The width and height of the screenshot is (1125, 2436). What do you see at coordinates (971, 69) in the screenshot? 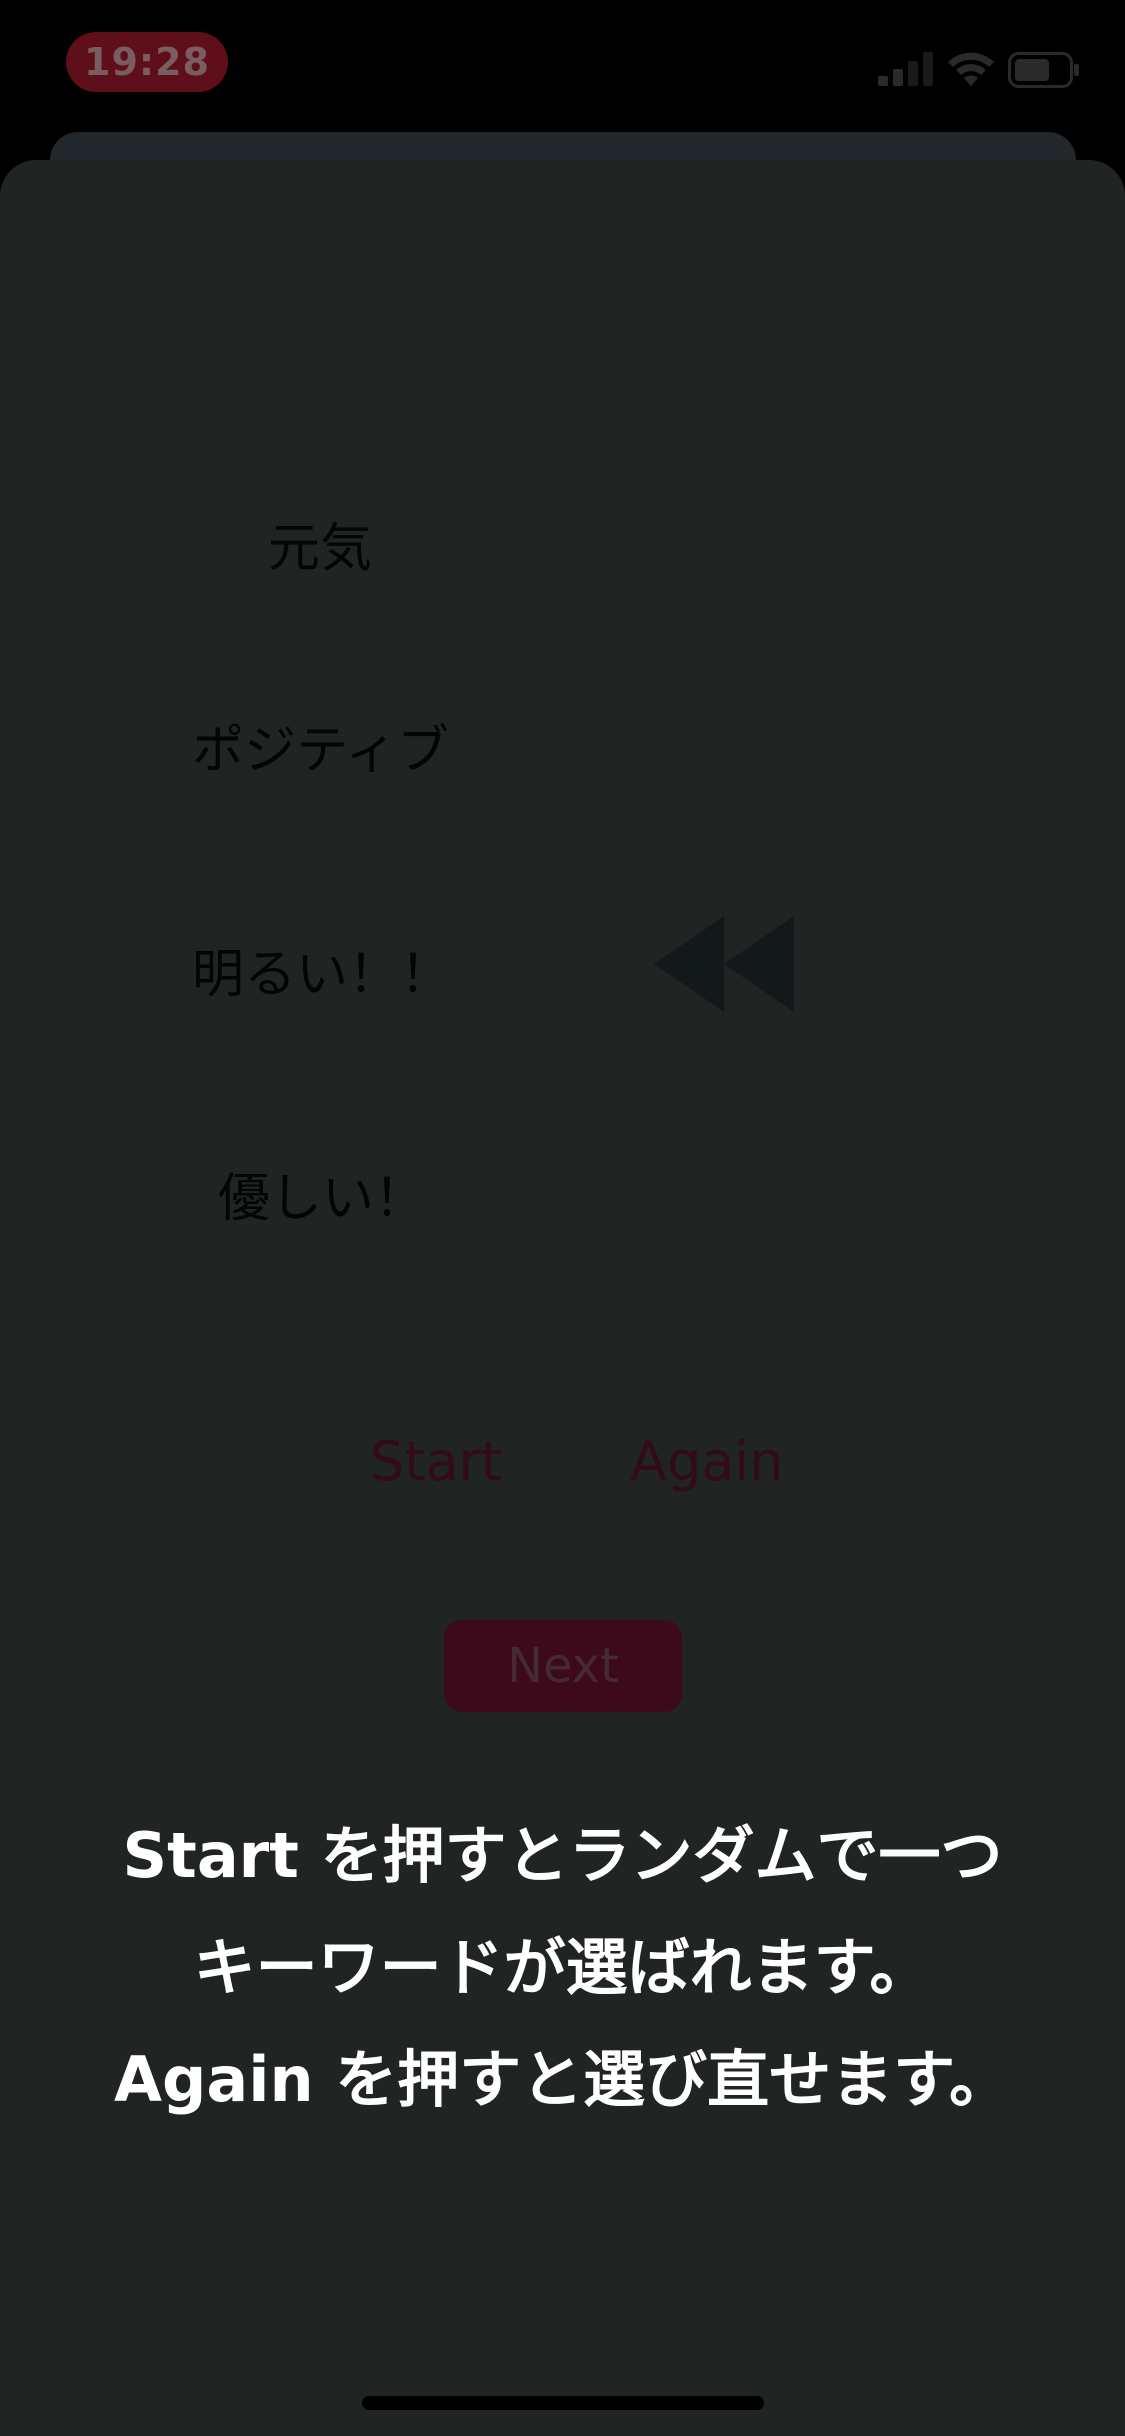
I see `wifi-icon` at bounding box center [971, 69].